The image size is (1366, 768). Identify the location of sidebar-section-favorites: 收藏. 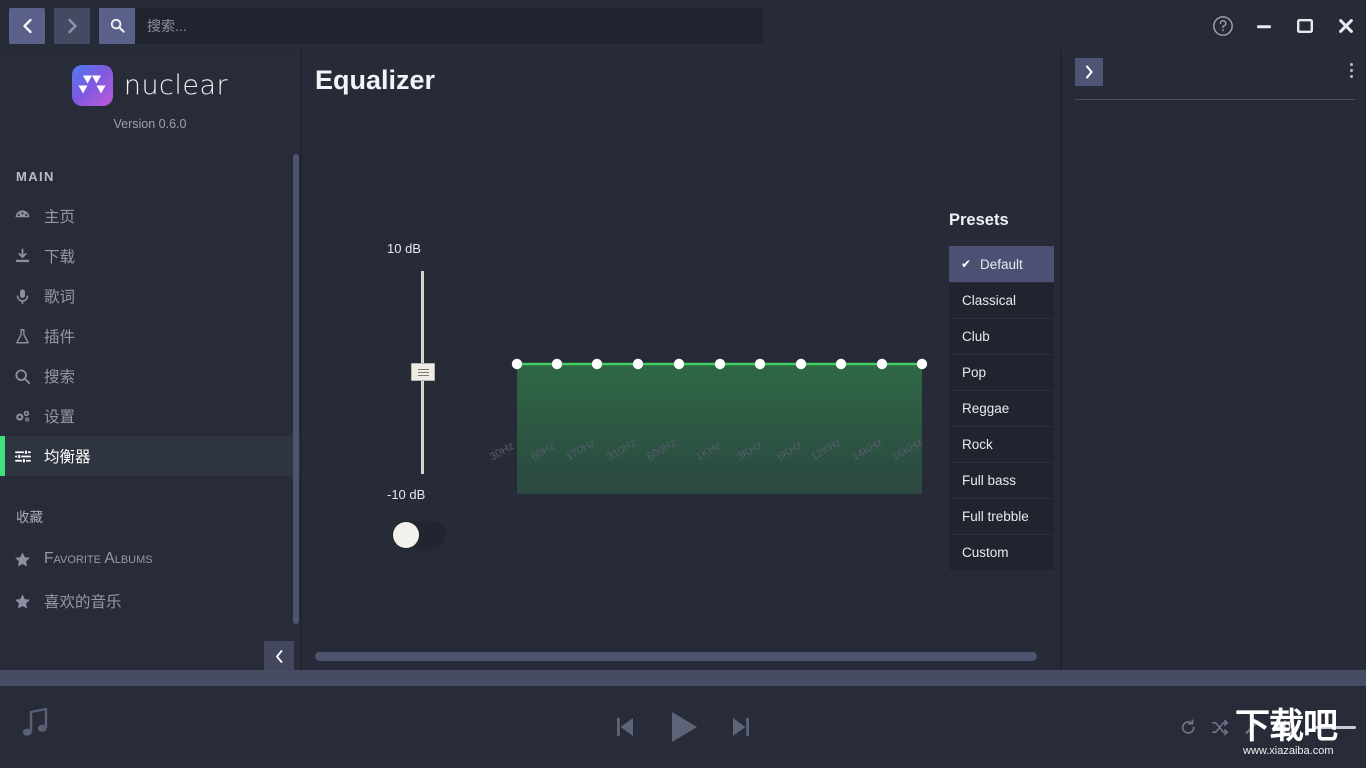
(29, 517).